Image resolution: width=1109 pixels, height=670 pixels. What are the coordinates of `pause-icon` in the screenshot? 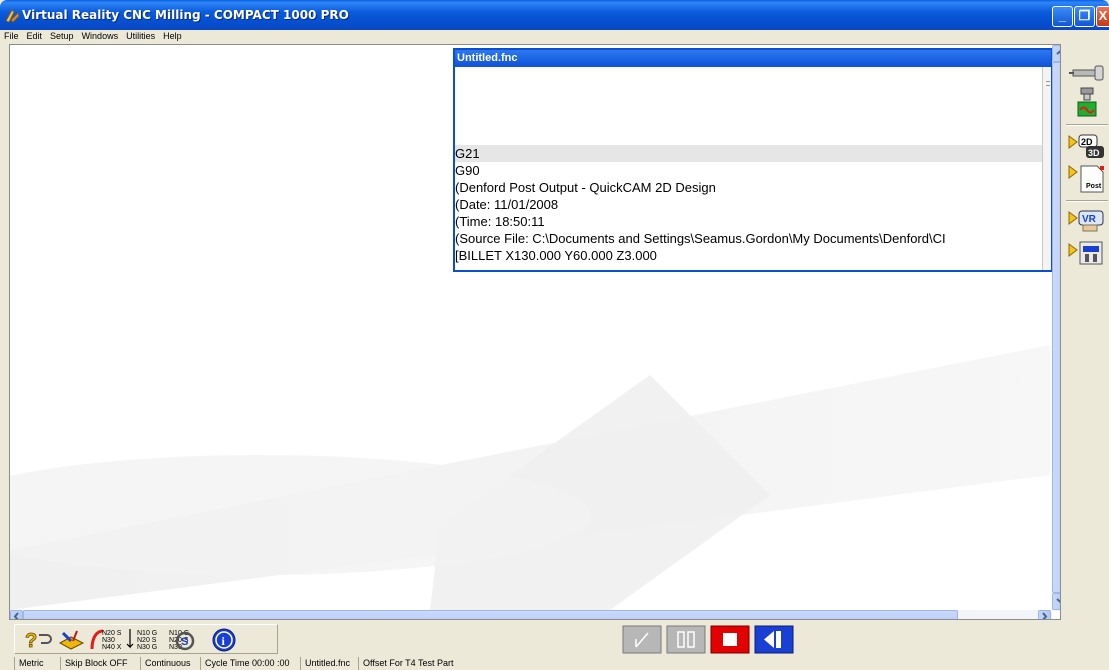 It's located at (686, 639).